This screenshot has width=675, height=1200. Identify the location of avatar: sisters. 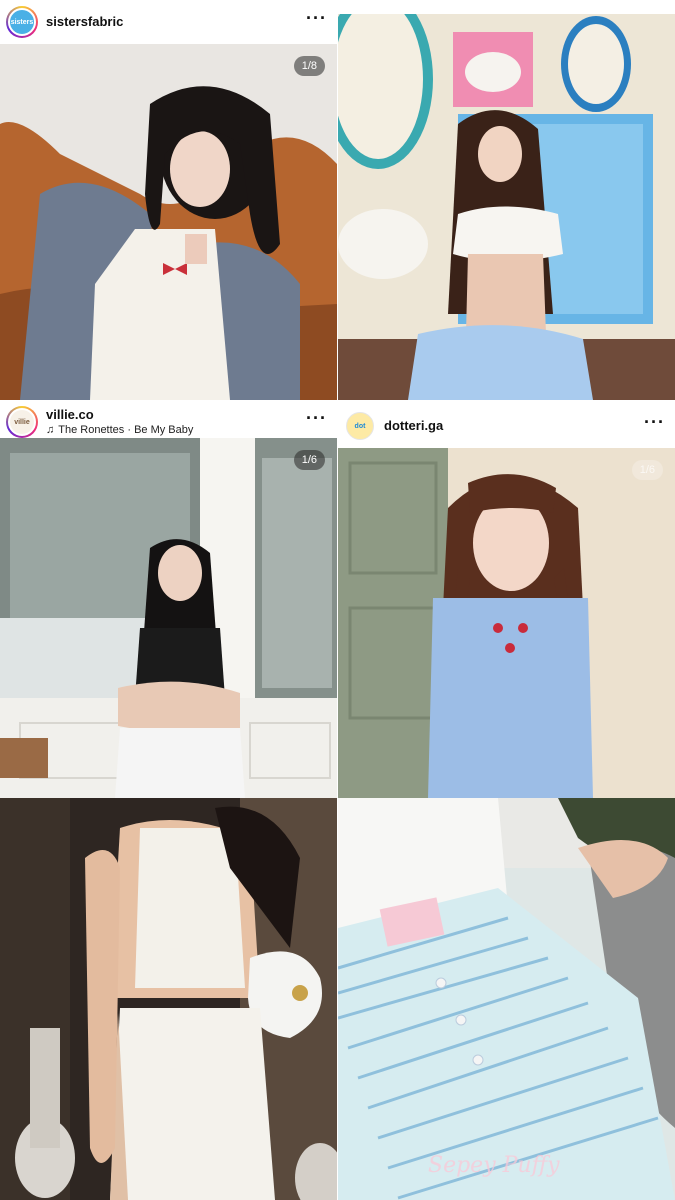
(22, 22).